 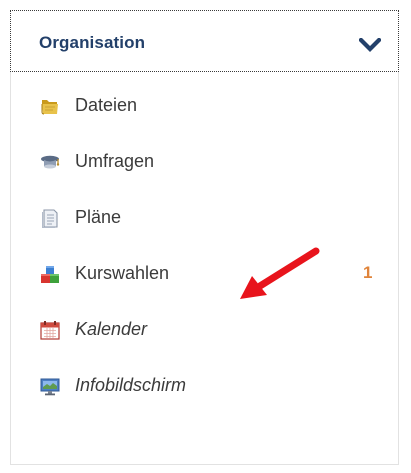 I want to click on survey-icon, so click(x=50, y=162).